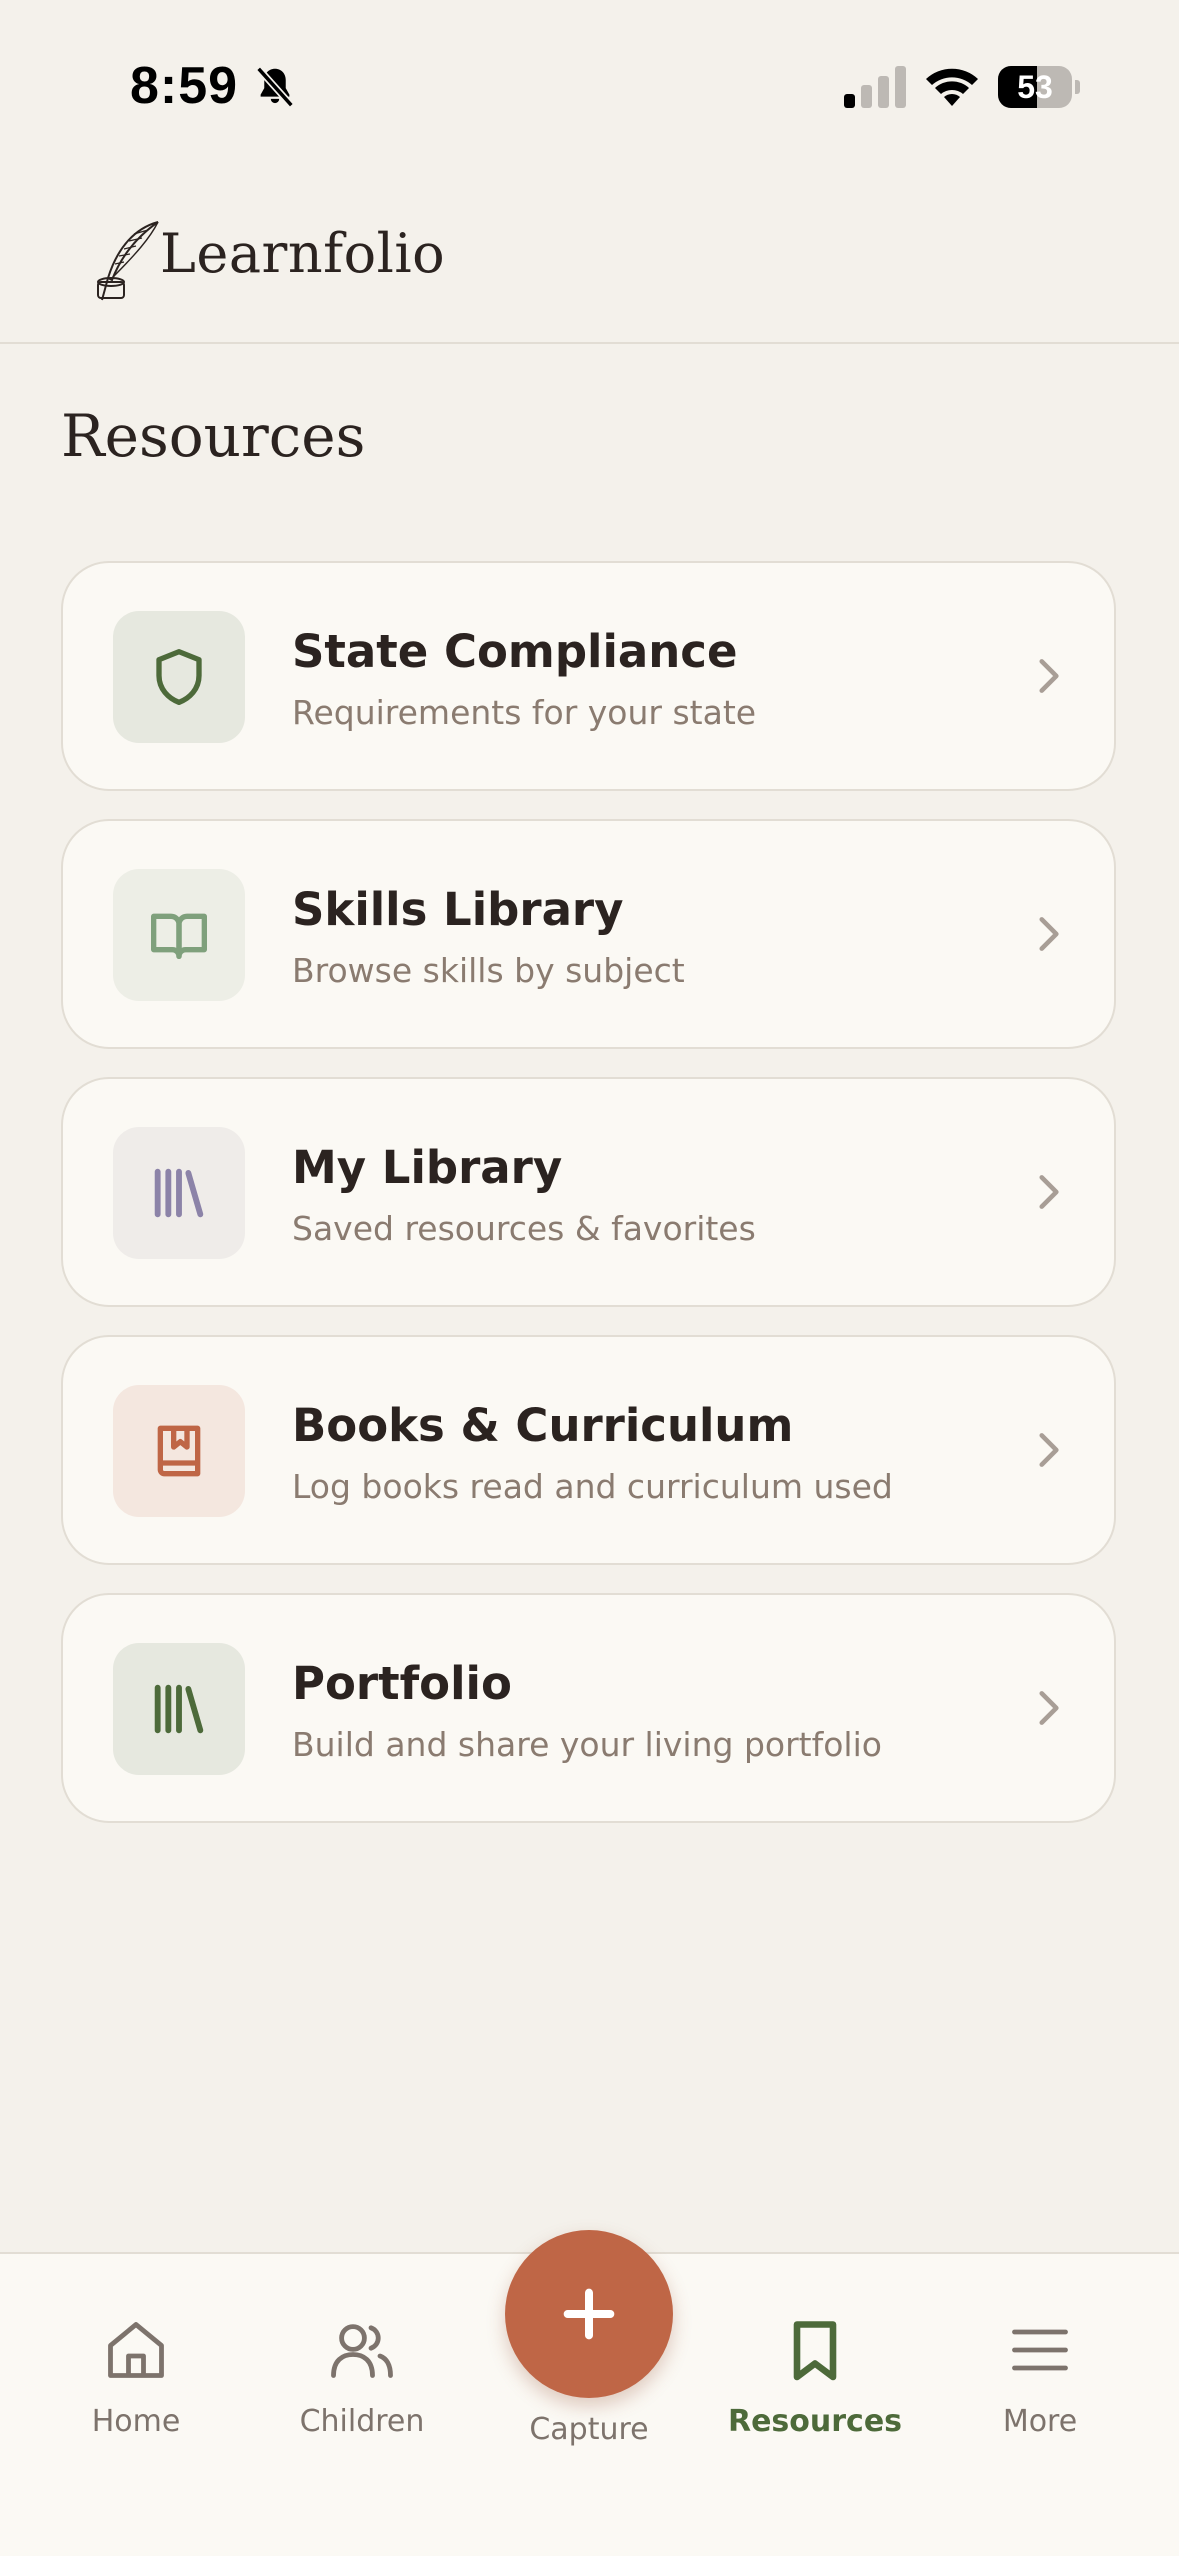  I want to click on book-open-icon, so click(179, 936).